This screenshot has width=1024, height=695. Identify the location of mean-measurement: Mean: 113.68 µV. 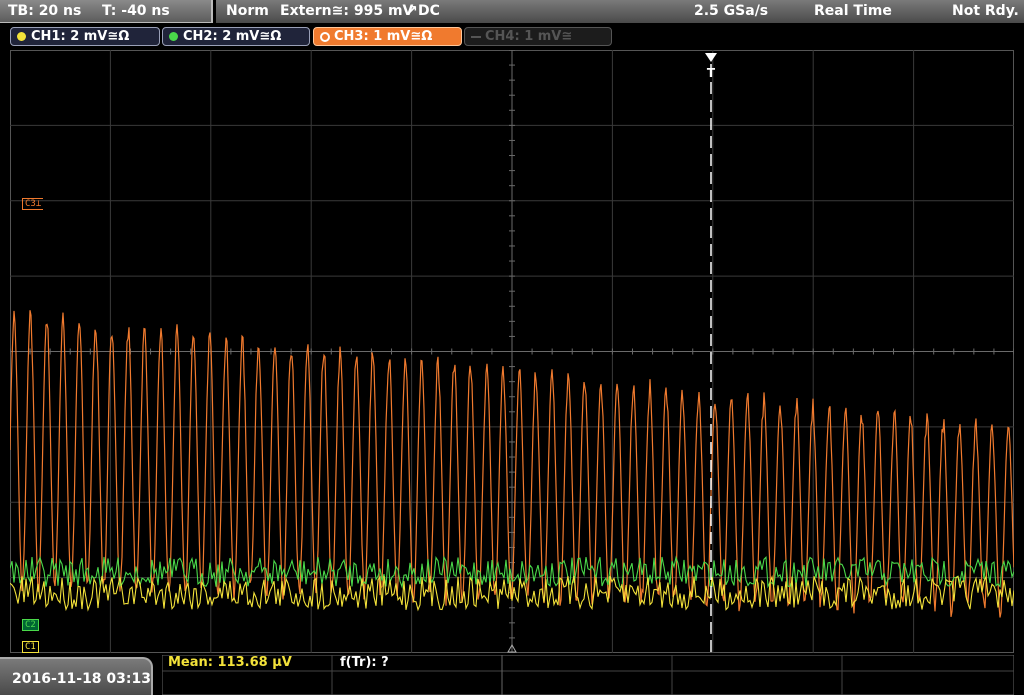
(230, 662).